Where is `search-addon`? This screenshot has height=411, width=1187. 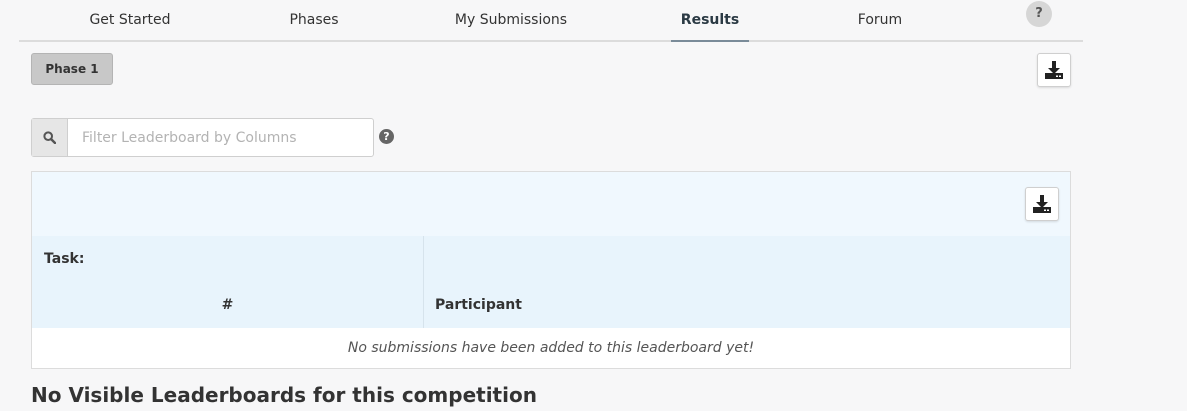 search-addon is located at coordinates (50, 137).